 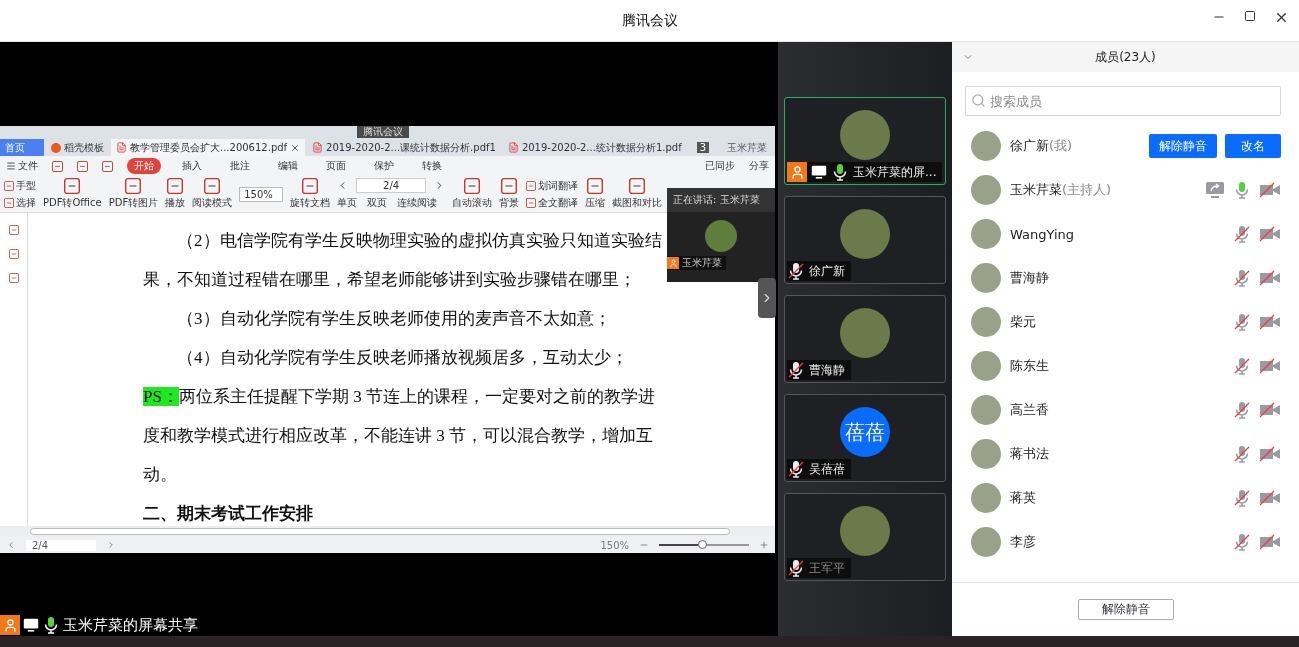 What do you see at coordinates (310, 194) in the screenshot?
I see `tool-button: 旋转文档` at bounding box center [310, 194].